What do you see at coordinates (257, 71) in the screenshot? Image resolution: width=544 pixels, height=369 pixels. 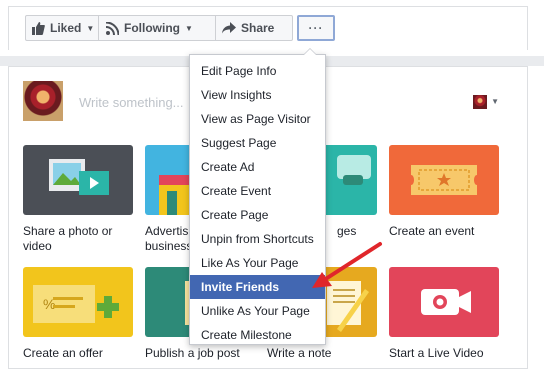 I see `menu-item-edit-page-info: Edit Page Info` at bounding box center [257, 71].